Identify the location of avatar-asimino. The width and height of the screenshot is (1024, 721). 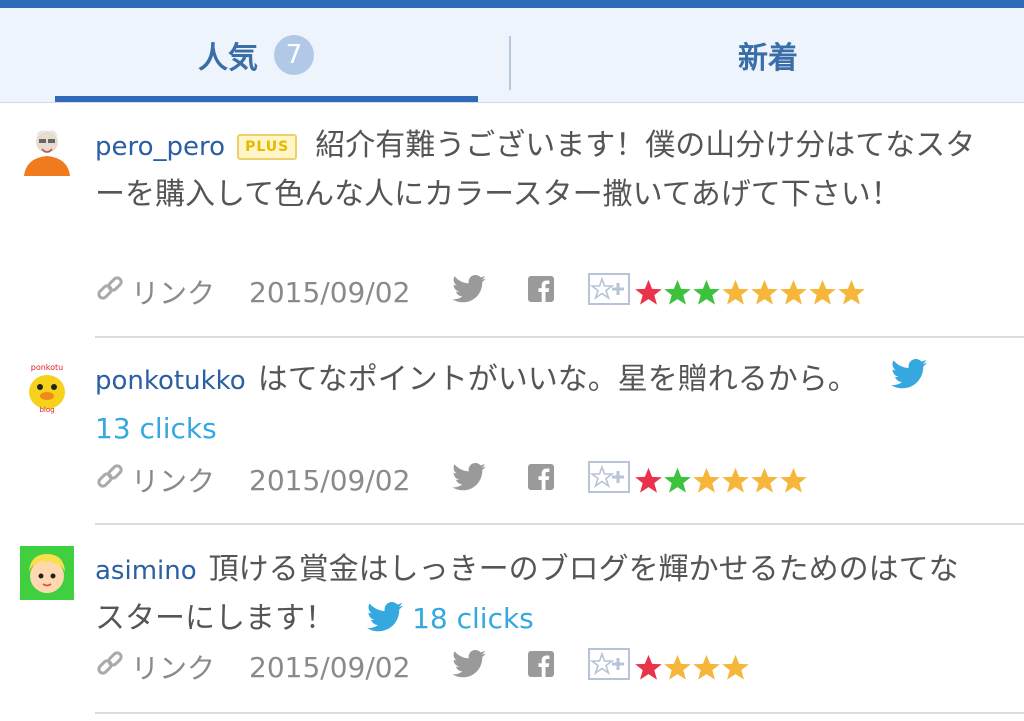
(47, 573).